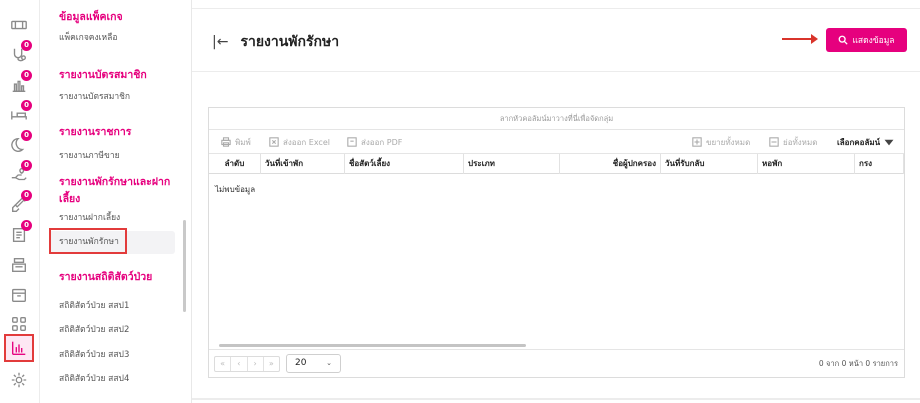 This screenshot has width=920, height=403. What do you see at coordinates (19, 174) in the screenshot?
I see `hand-icon: 0` at bounding box center [19, 174].